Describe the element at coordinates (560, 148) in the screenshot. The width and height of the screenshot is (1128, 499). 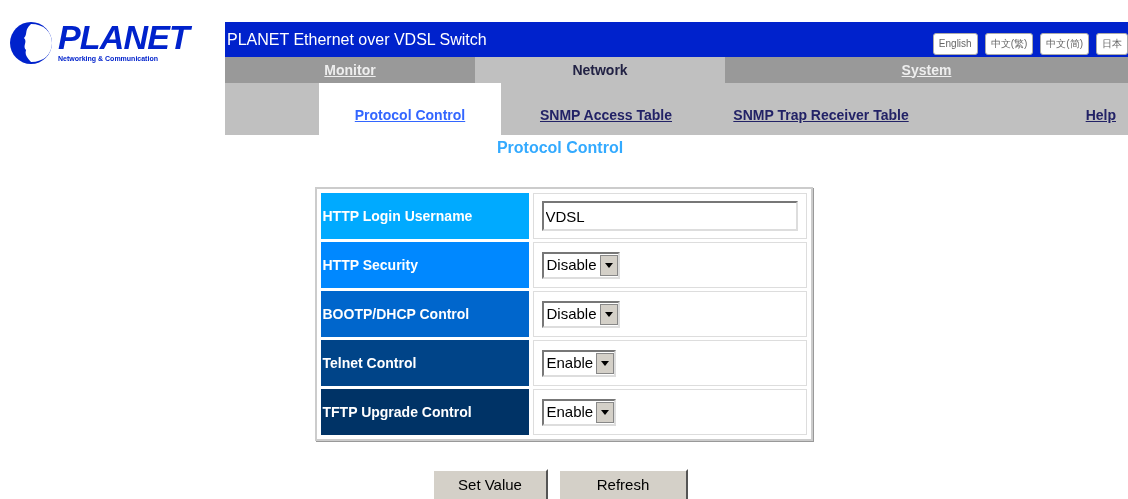
I see `page-title: Protocol Control` at that location.